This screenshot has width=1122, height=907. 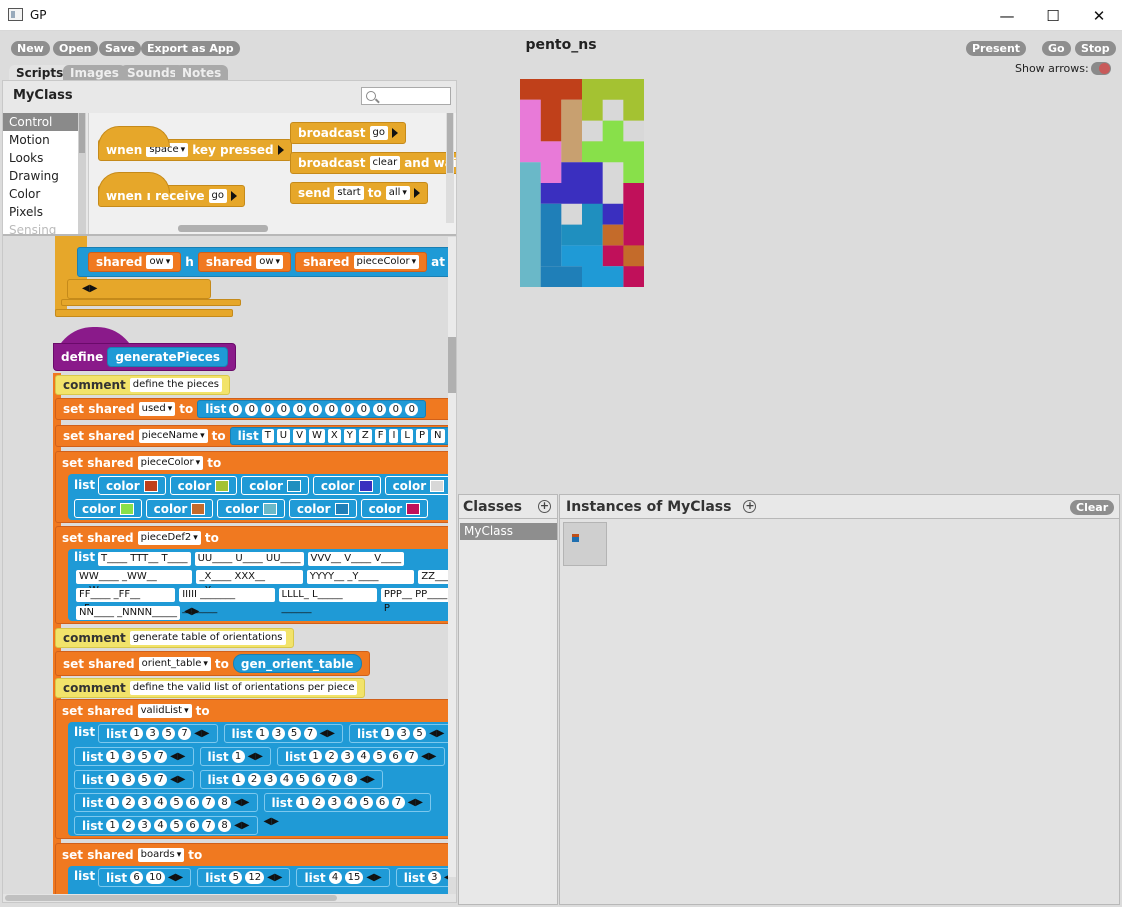 I want to click on list-item-slot: I, so click(x=394, y=436).